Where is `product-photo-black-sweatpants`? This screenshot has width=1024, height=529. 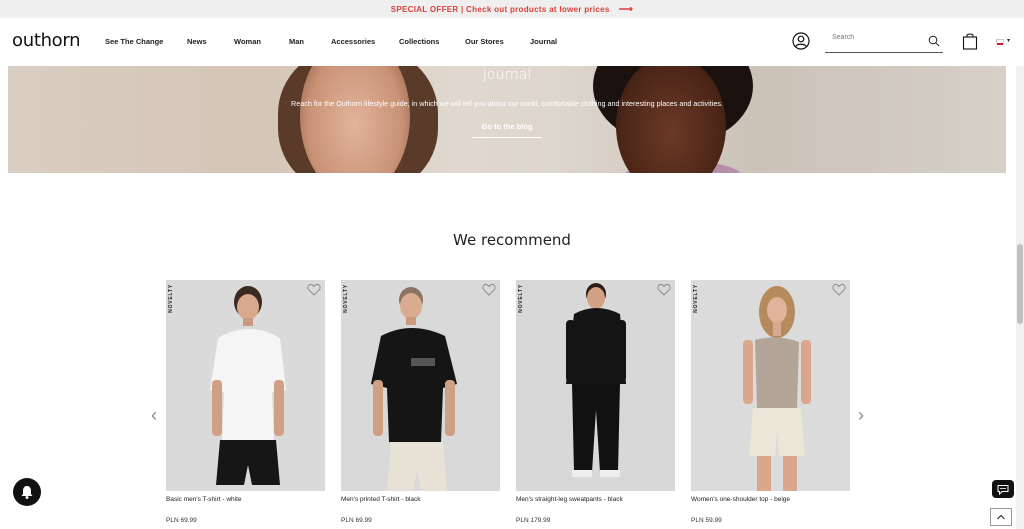 product-photo-black-sweatpants is located at coordinates (595, 385).